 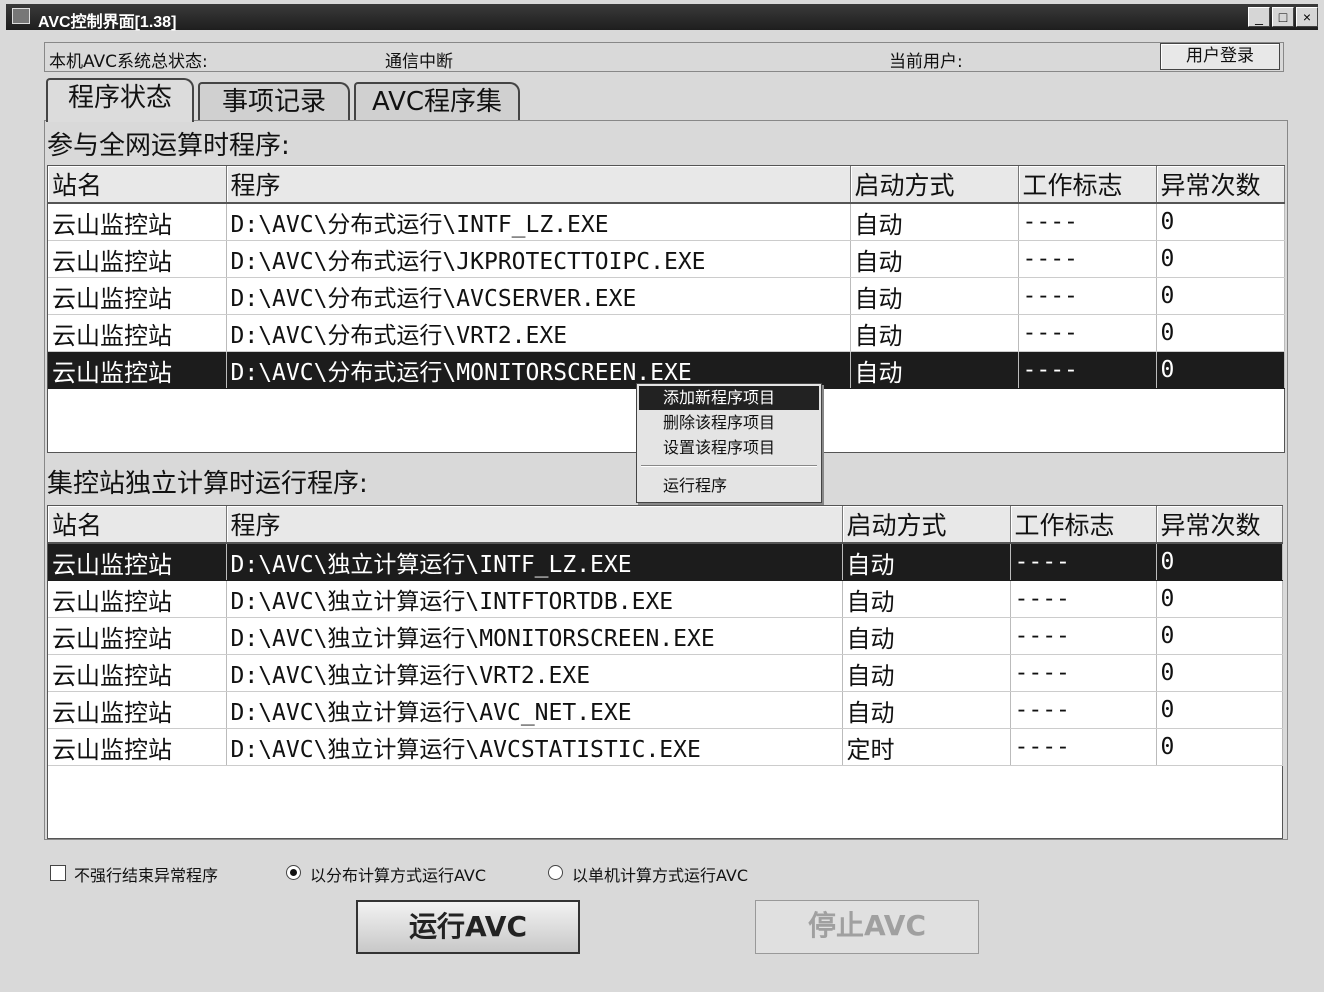 What do you see at coordinates (107, 22) in the screenshot?
I see `window-title: AVC控制界面[1.38]` at bounding box center [107, 22].